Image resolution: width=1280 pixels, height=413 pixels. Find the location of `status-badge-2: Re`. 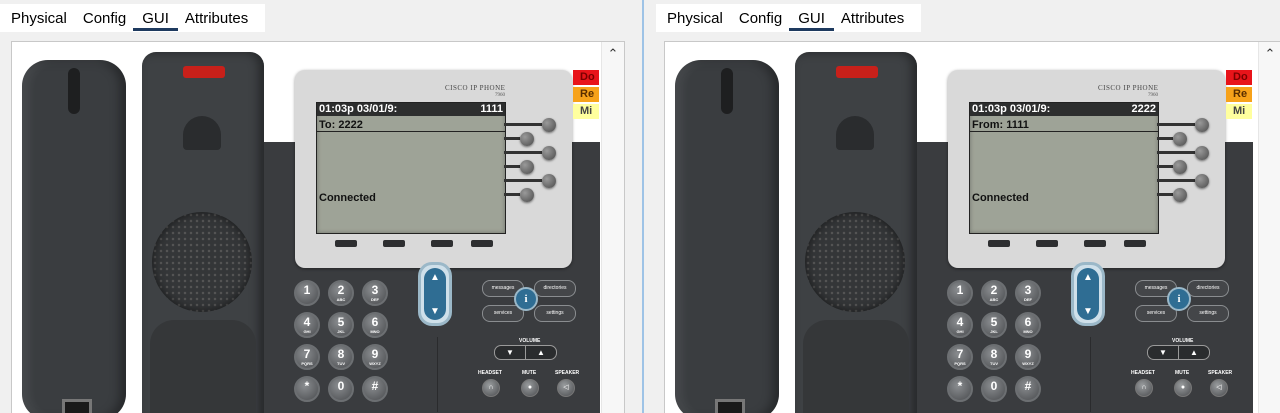

status-badge-2: Re is located at coordinates (586, 94).